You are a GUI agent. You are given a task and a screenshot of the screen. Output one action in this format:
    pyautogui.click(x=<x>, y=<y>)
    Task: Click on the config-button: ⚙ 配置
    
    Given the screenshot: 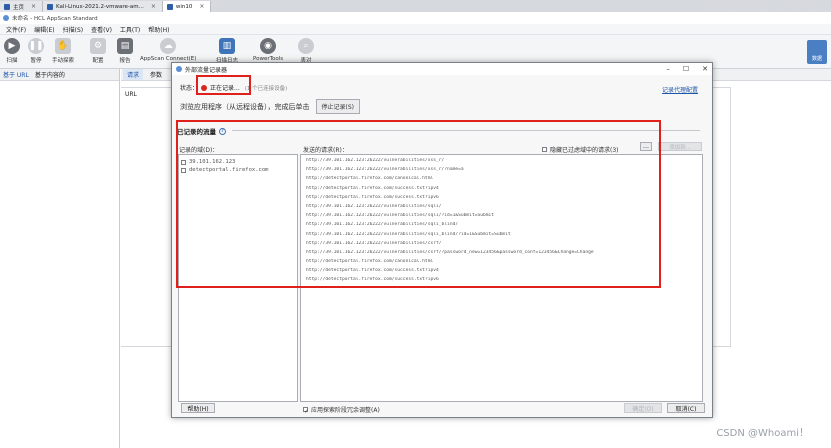 What is the action you would take?
    pyautogui.click(x=98, y=51)
    